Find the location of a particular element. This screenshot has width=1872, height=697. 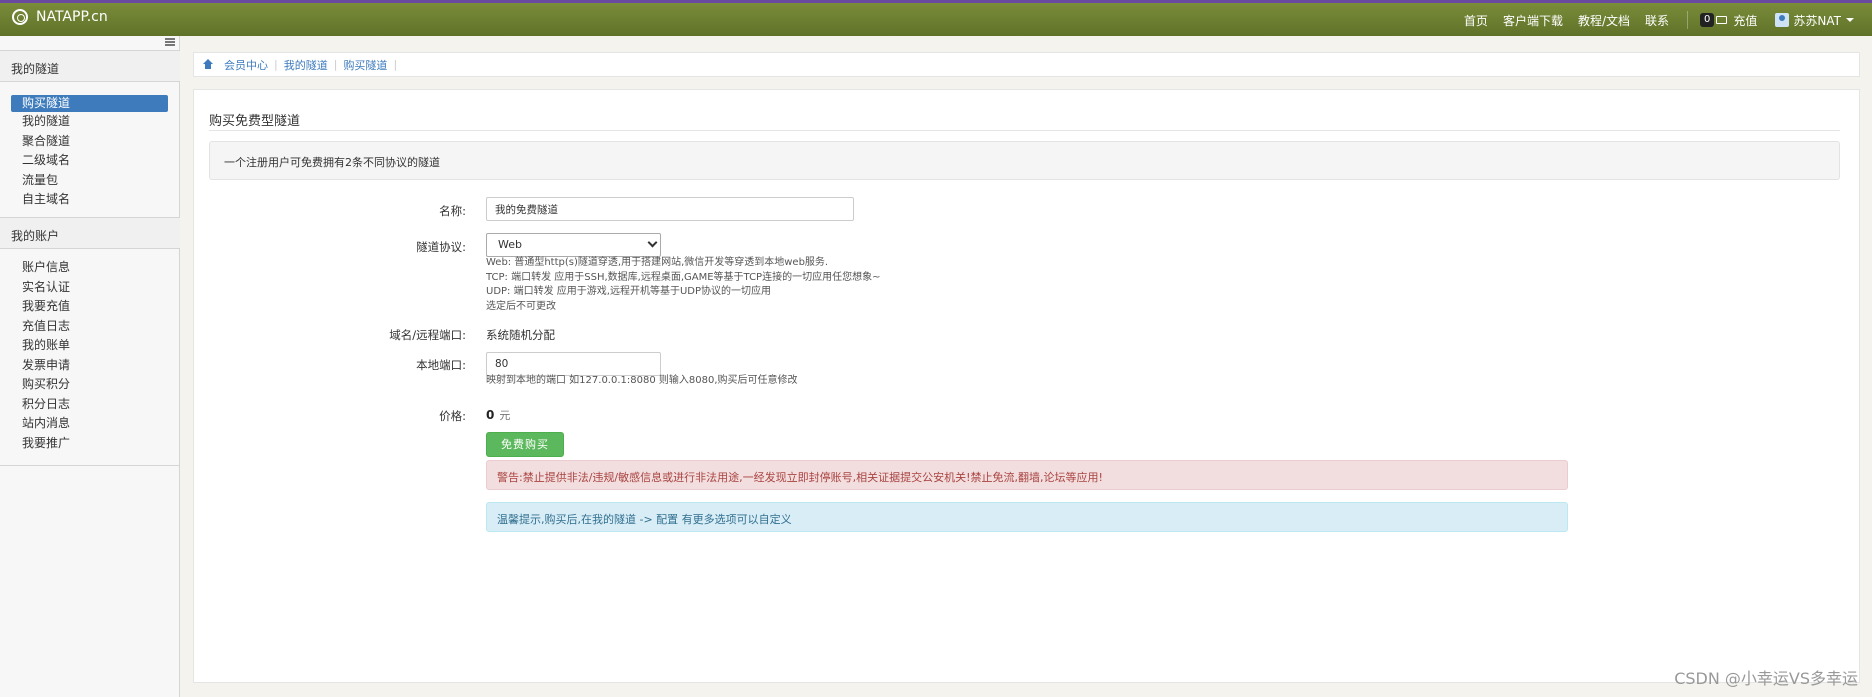

sidebar-item-traffic-pack: 流量包 is located at coordinates (89, 181).